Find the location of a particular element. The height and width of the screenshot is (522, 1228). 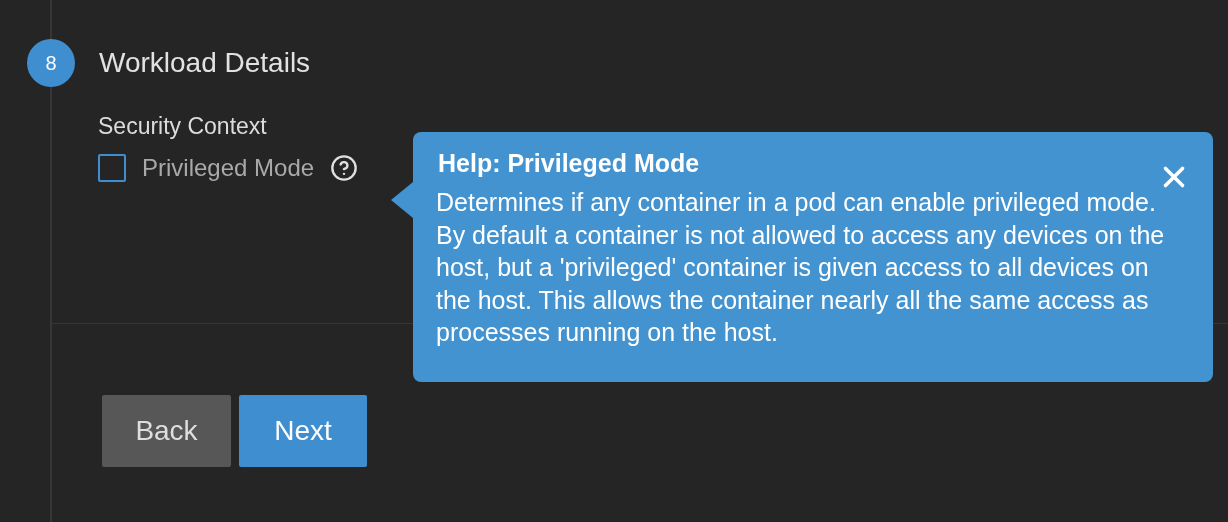

step-title: Workload Details is located at coordinates (205, 63).